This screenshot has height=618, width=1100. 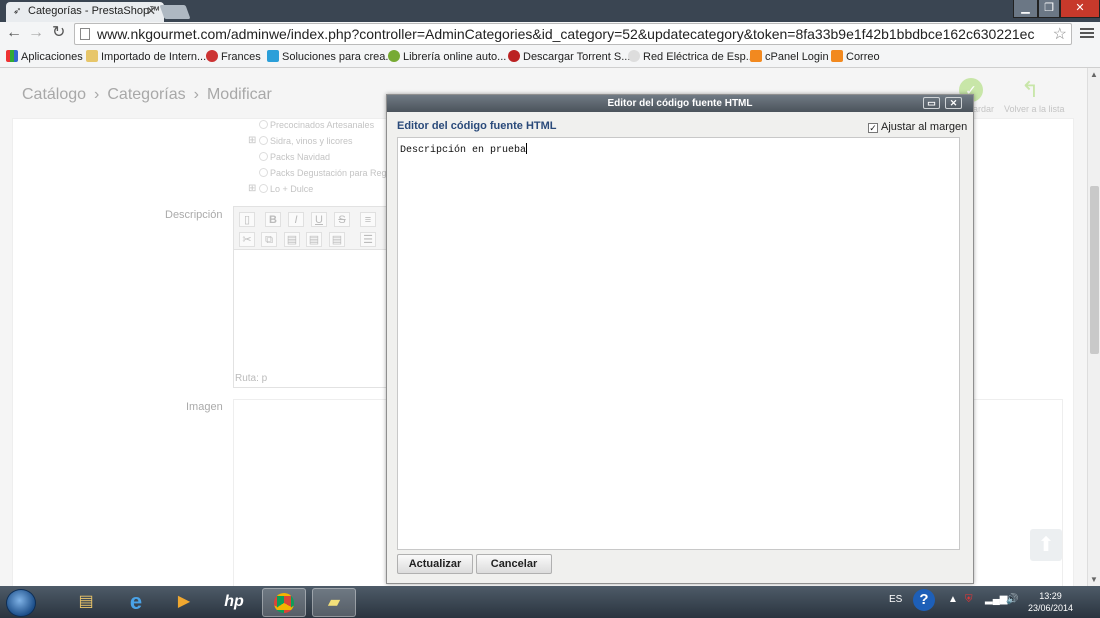 What do you see at coordinates (14, 33) in the screenshot?
I see `back-arrow-icon: ←` at bounding box center [14, 33].